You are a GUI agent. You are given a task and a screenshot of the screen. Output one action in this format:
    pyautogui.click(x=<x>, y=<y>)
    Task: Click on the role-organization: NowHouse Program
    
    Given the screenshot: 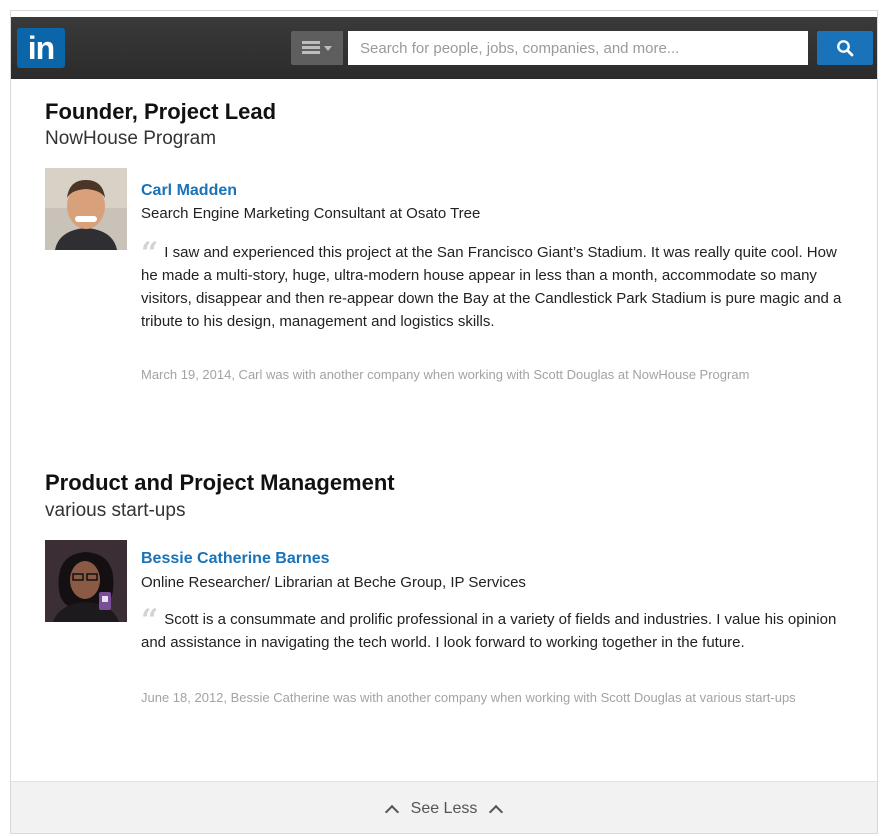 What is the action you would take?
    pyautogui.click(x=131, y=138)
    